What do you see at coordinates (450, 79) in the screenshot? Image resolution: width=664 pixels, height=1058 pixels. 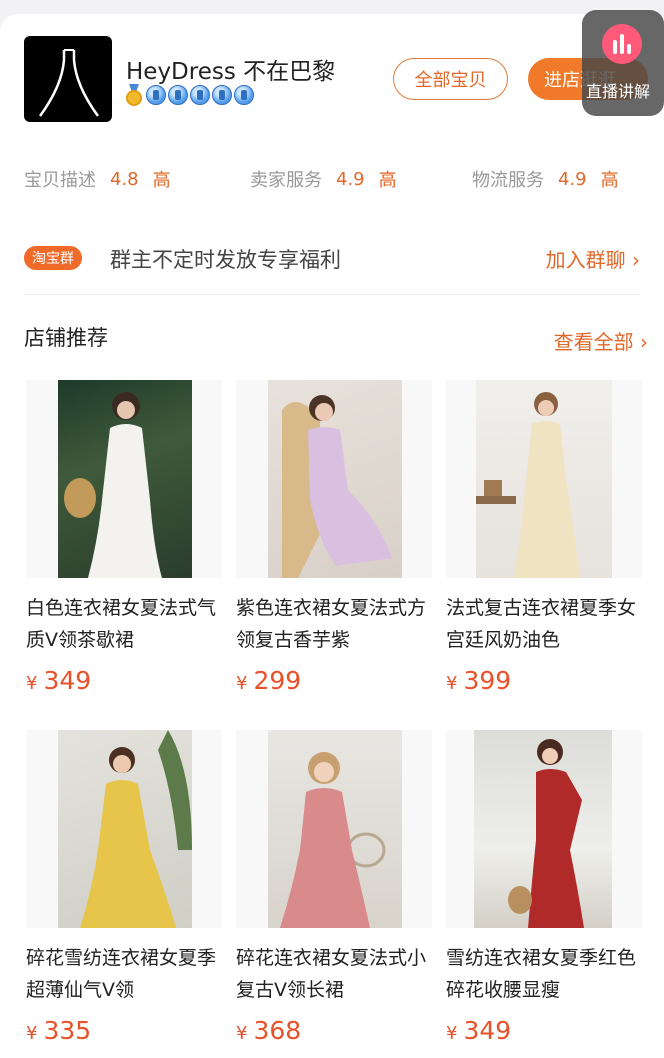 I see `all-items-button: 全部宝贝` at bounding box center [450, 79].